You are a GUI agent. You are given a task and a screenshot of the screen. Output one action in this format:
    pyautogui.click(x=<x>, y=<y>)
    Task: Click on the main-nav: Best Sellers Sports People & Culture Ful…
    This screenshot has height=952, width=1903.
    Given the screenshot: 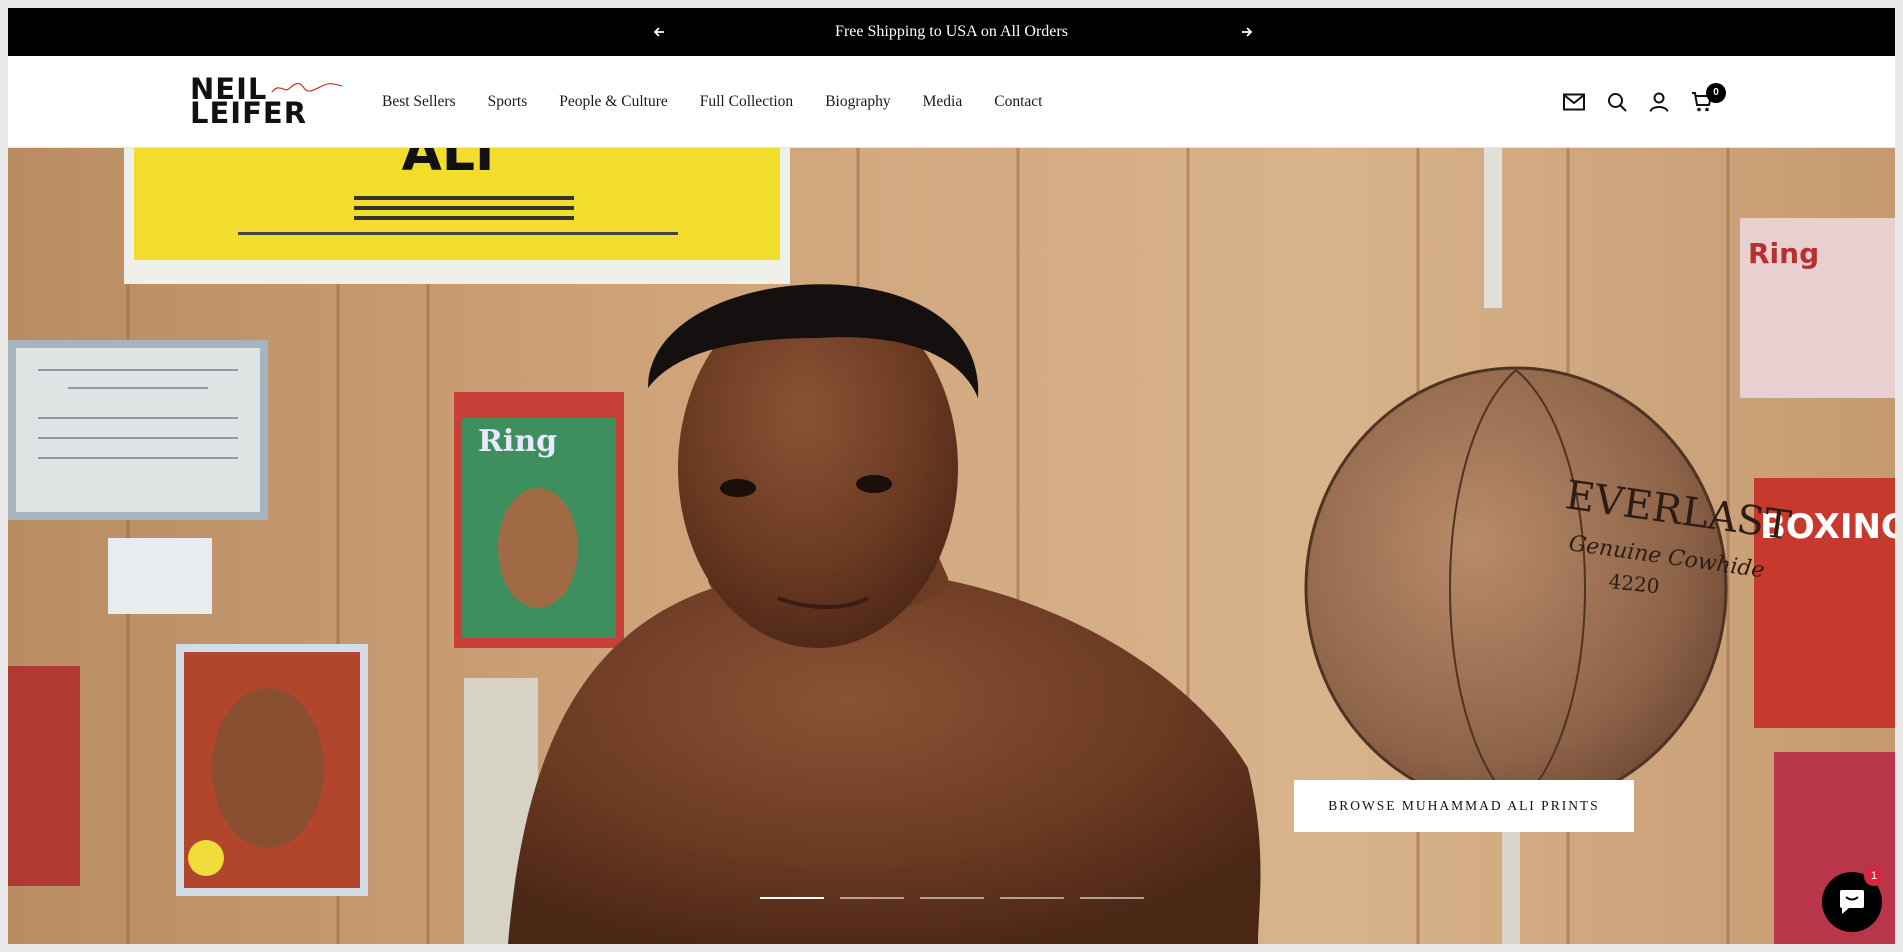 What is the action you would take?
    pyautogui.click(x=728, y=102)
    